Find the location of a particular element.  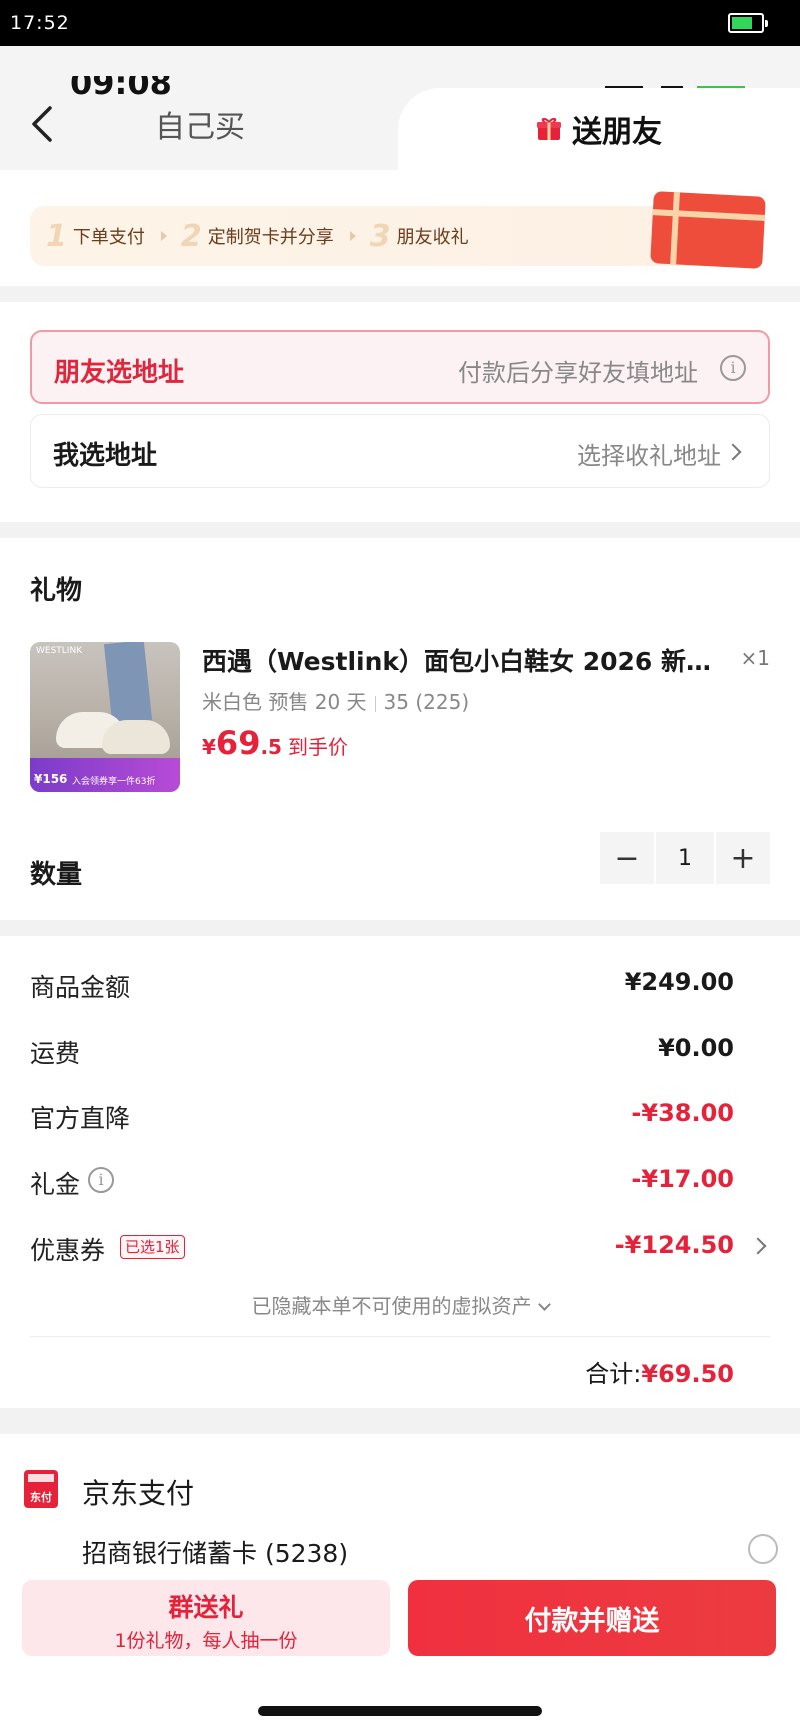

summary-row-goods: 商品金额 ¥249.00 is located at coordinates (382, 985).